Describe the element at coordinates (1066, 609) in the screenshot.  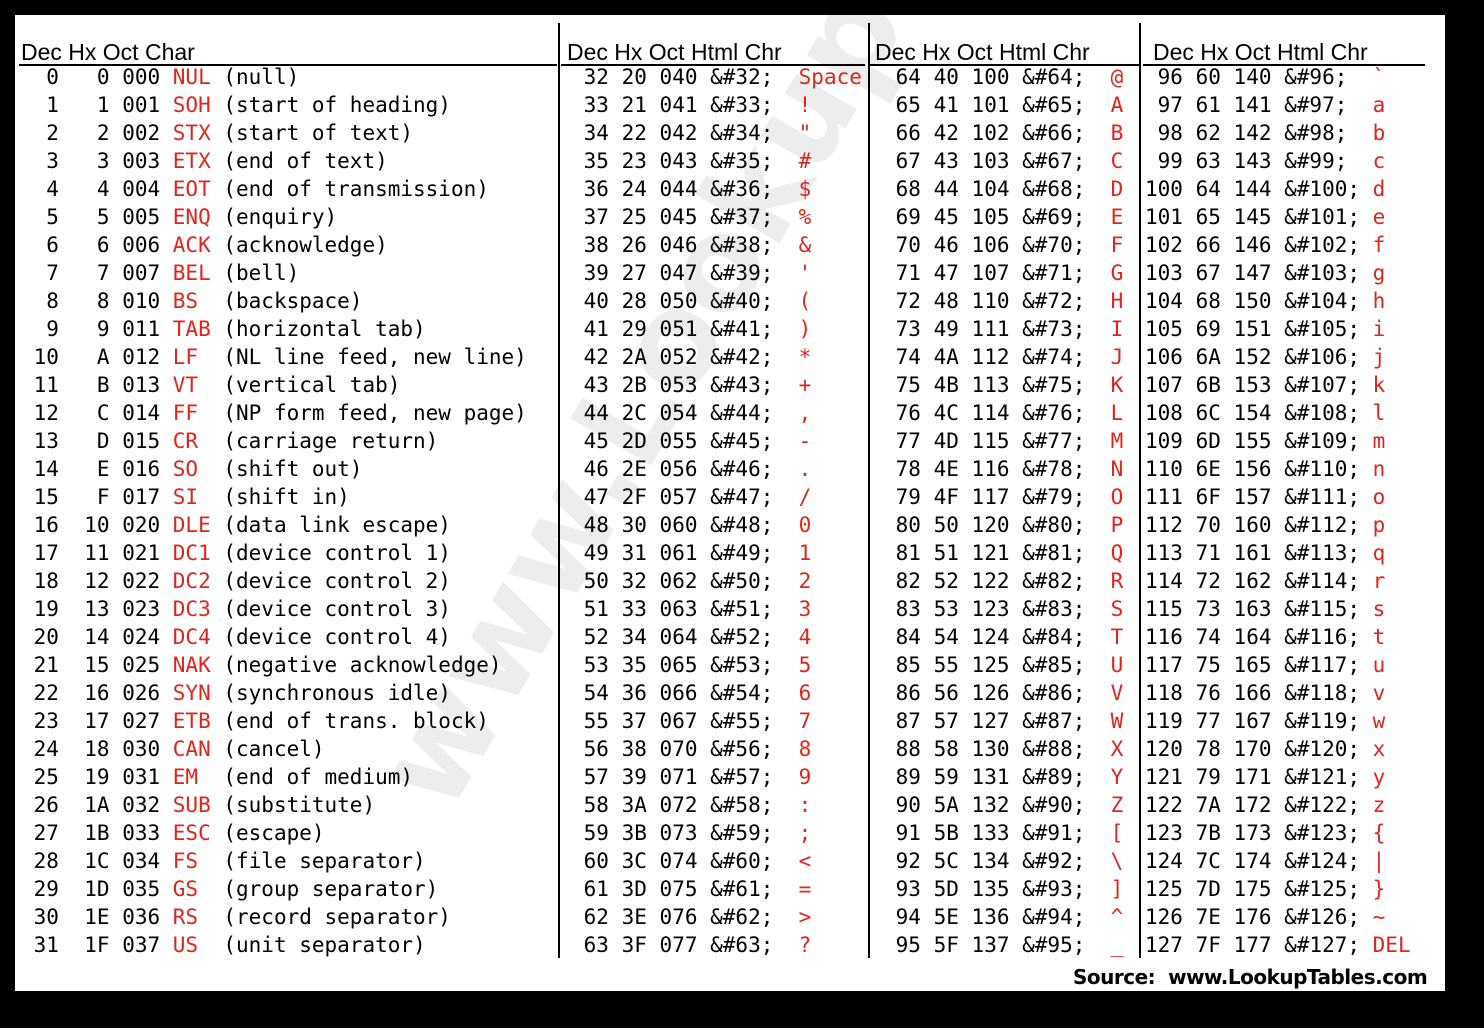
I see `html-entity-cell: &#83;` at that location.